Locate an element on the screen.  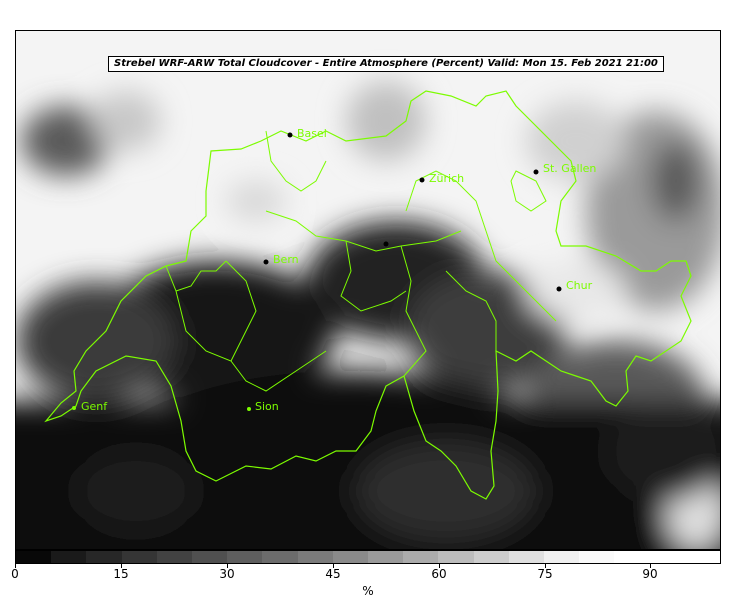
city-label: St. Gallen is located at coordinates (569, 168).